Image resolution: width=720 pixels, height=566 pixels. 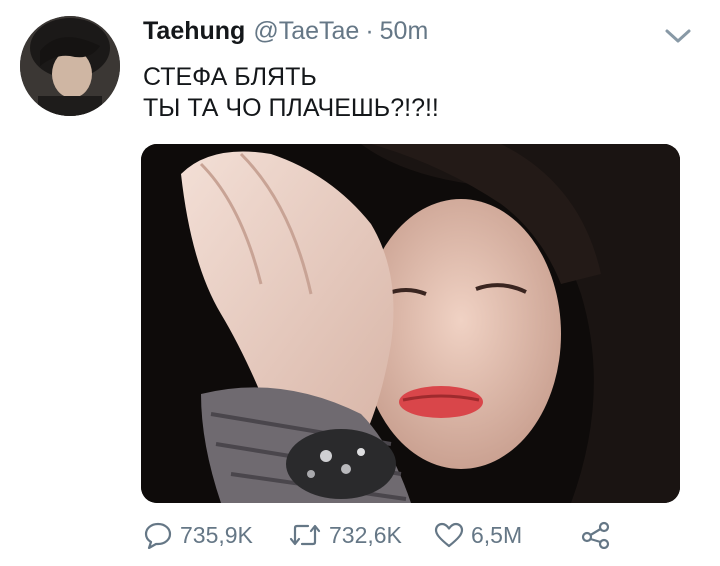 What do you see at coordinates (194, 31) in the screenshot?
I see `author-name: Taehung` at bounding box center [194, 31].